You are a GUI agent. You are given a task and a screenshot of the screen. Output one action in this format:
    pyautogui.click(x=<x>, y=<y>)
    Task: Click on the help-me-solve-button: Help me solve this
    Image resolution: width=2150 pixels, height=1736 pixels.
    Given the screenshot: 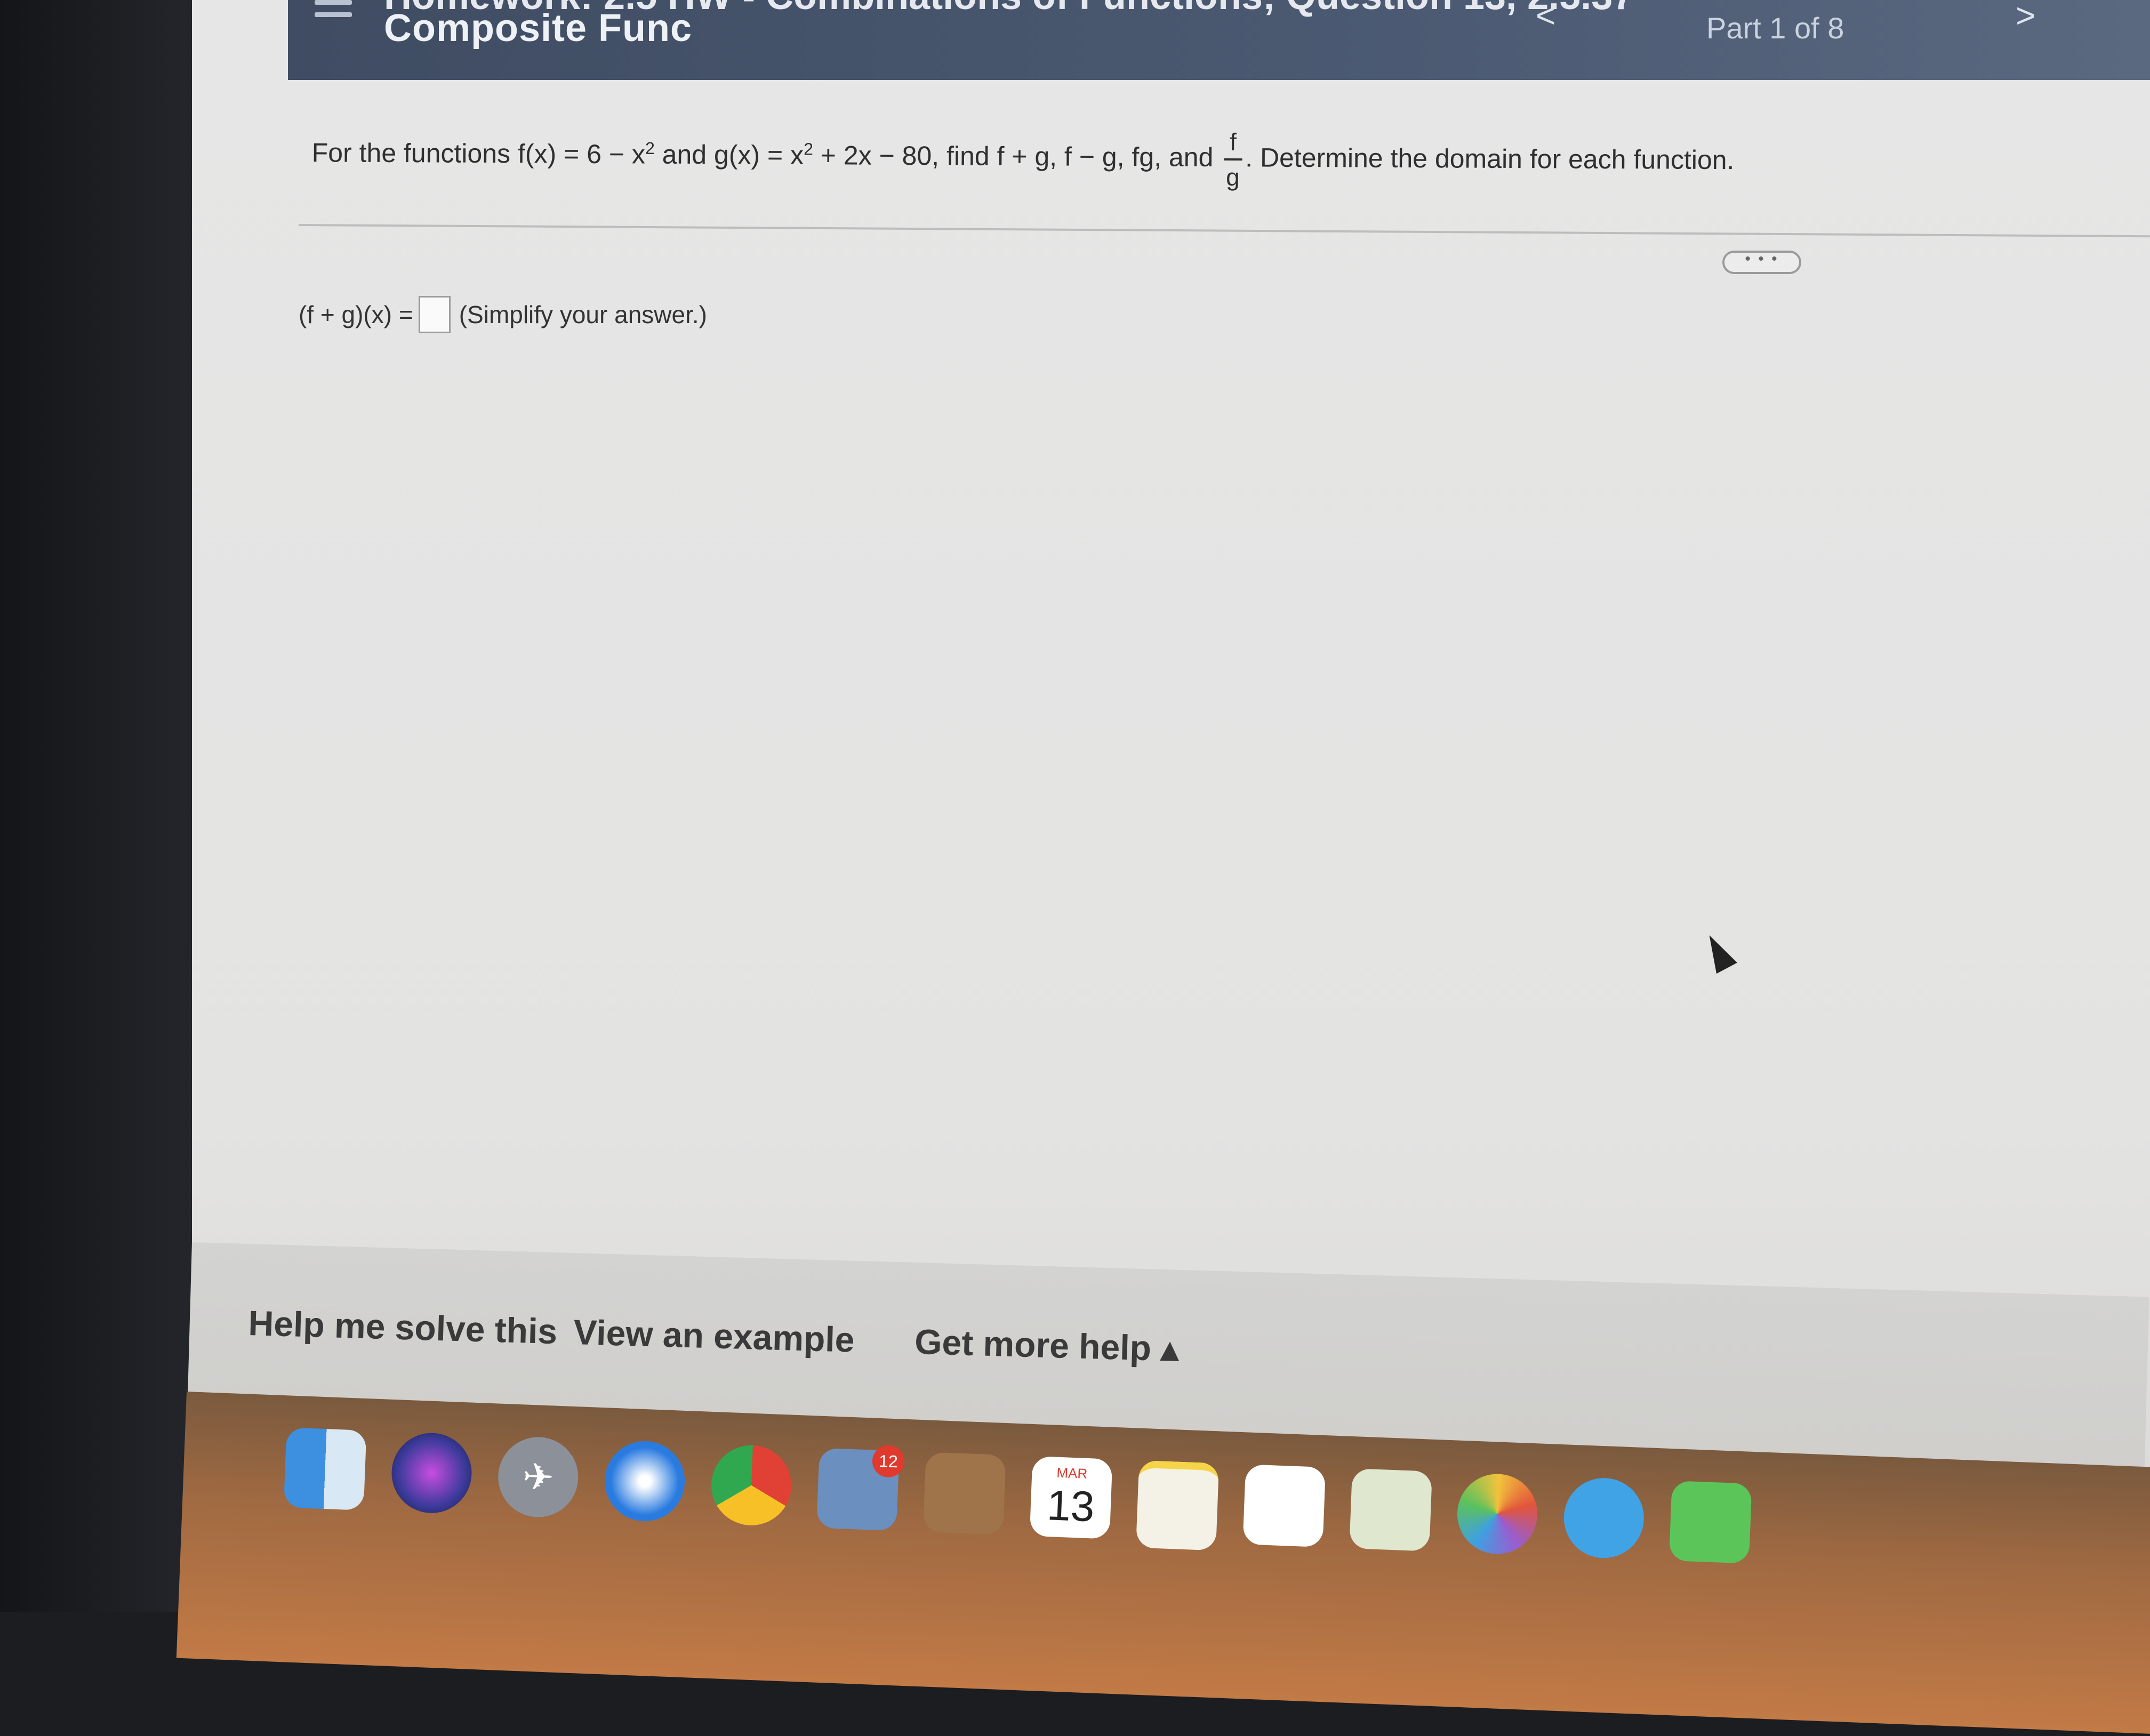 What is the action you would take?
    pyautogui.click(x=403, y=1327)
    